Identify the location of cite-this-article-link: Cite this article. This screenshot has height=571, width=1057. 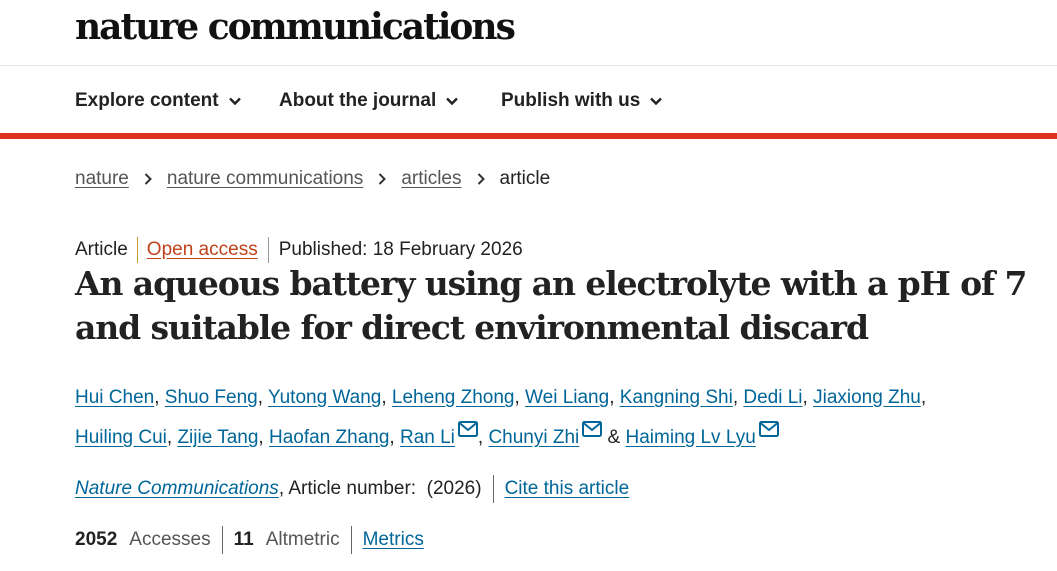
(567, 489).